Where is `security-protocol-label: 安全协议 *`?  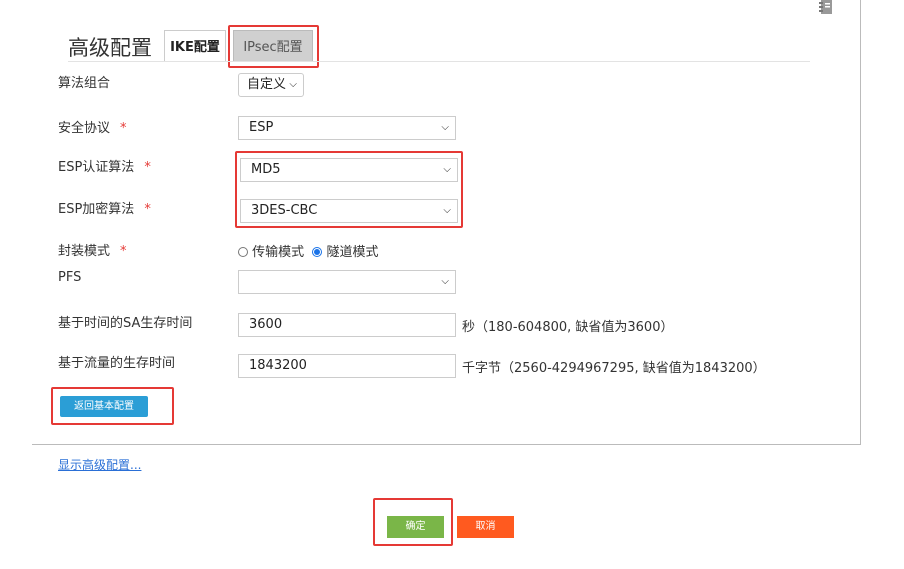 security-protocol-label: 安全协议 * is located at coordinates (92, 128).